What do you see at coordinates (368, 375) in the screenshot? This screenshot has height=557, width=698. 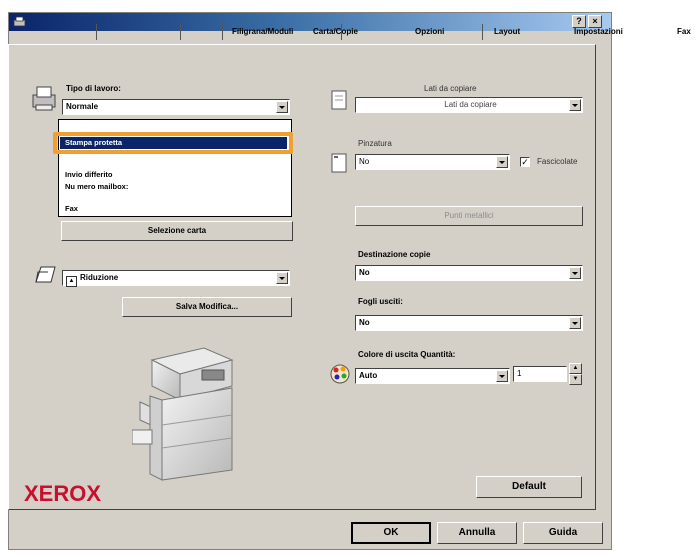 I see `color-output-value: Auto` at bounding box center [368, 375].